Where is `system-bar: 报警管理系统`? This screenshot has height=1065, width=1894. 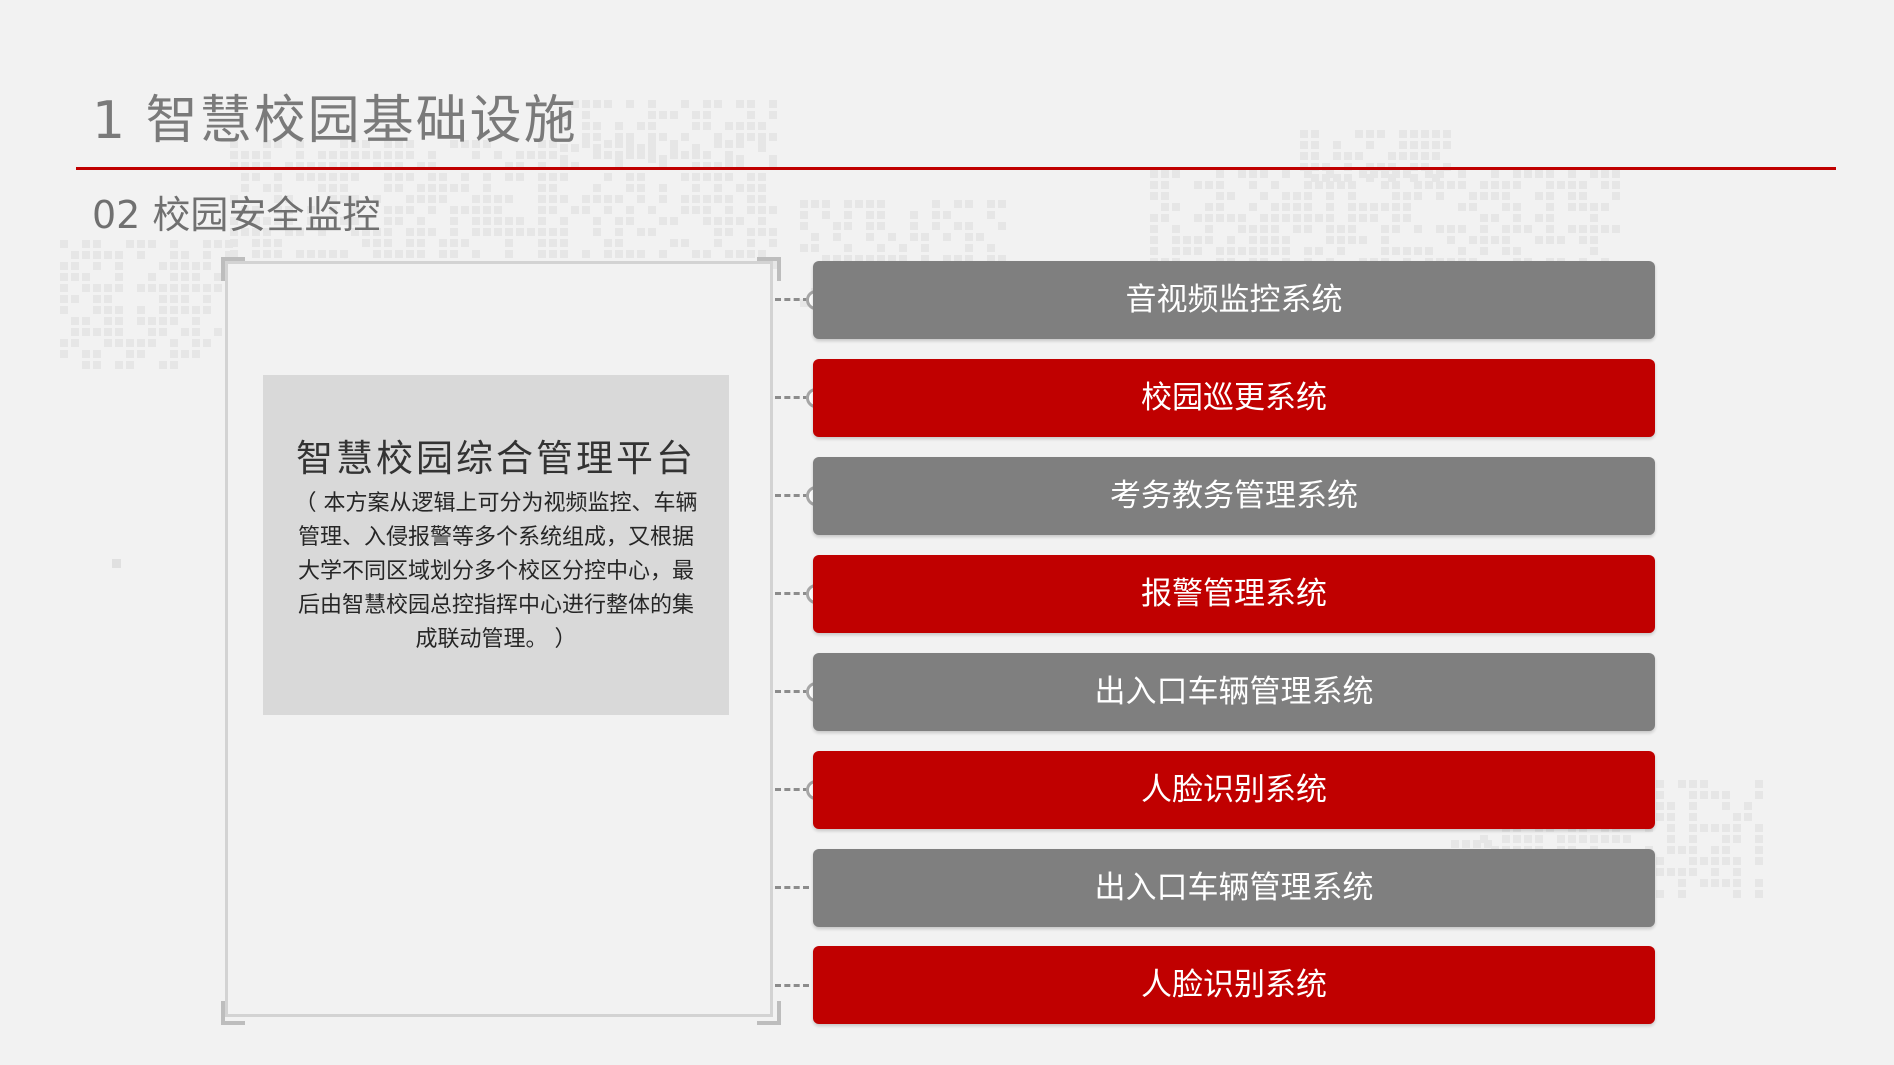 system-bar: 报警管理系统 is located at coordinates (1234, 594).